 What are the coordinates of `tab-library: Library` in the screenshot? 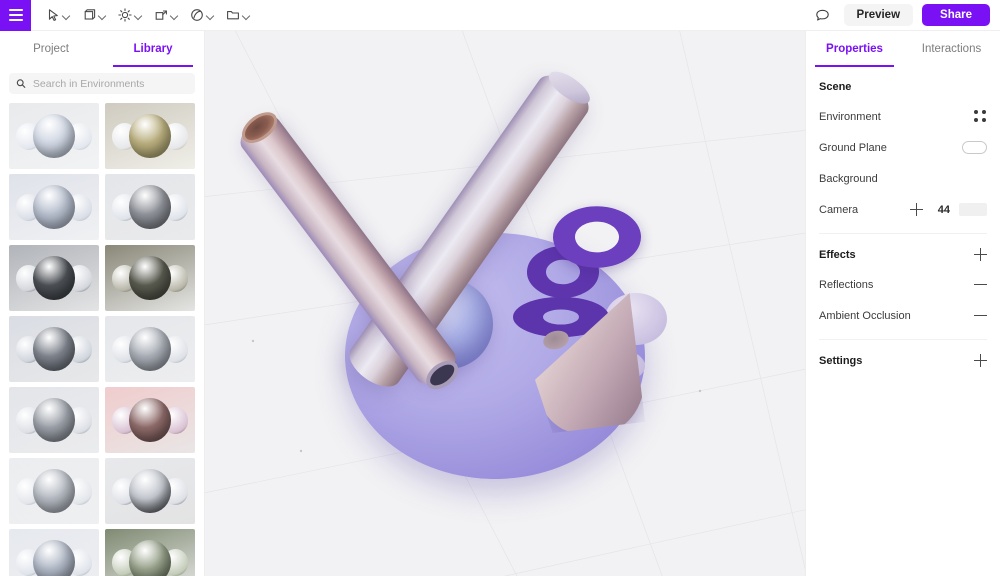 It's located at (153, 49).